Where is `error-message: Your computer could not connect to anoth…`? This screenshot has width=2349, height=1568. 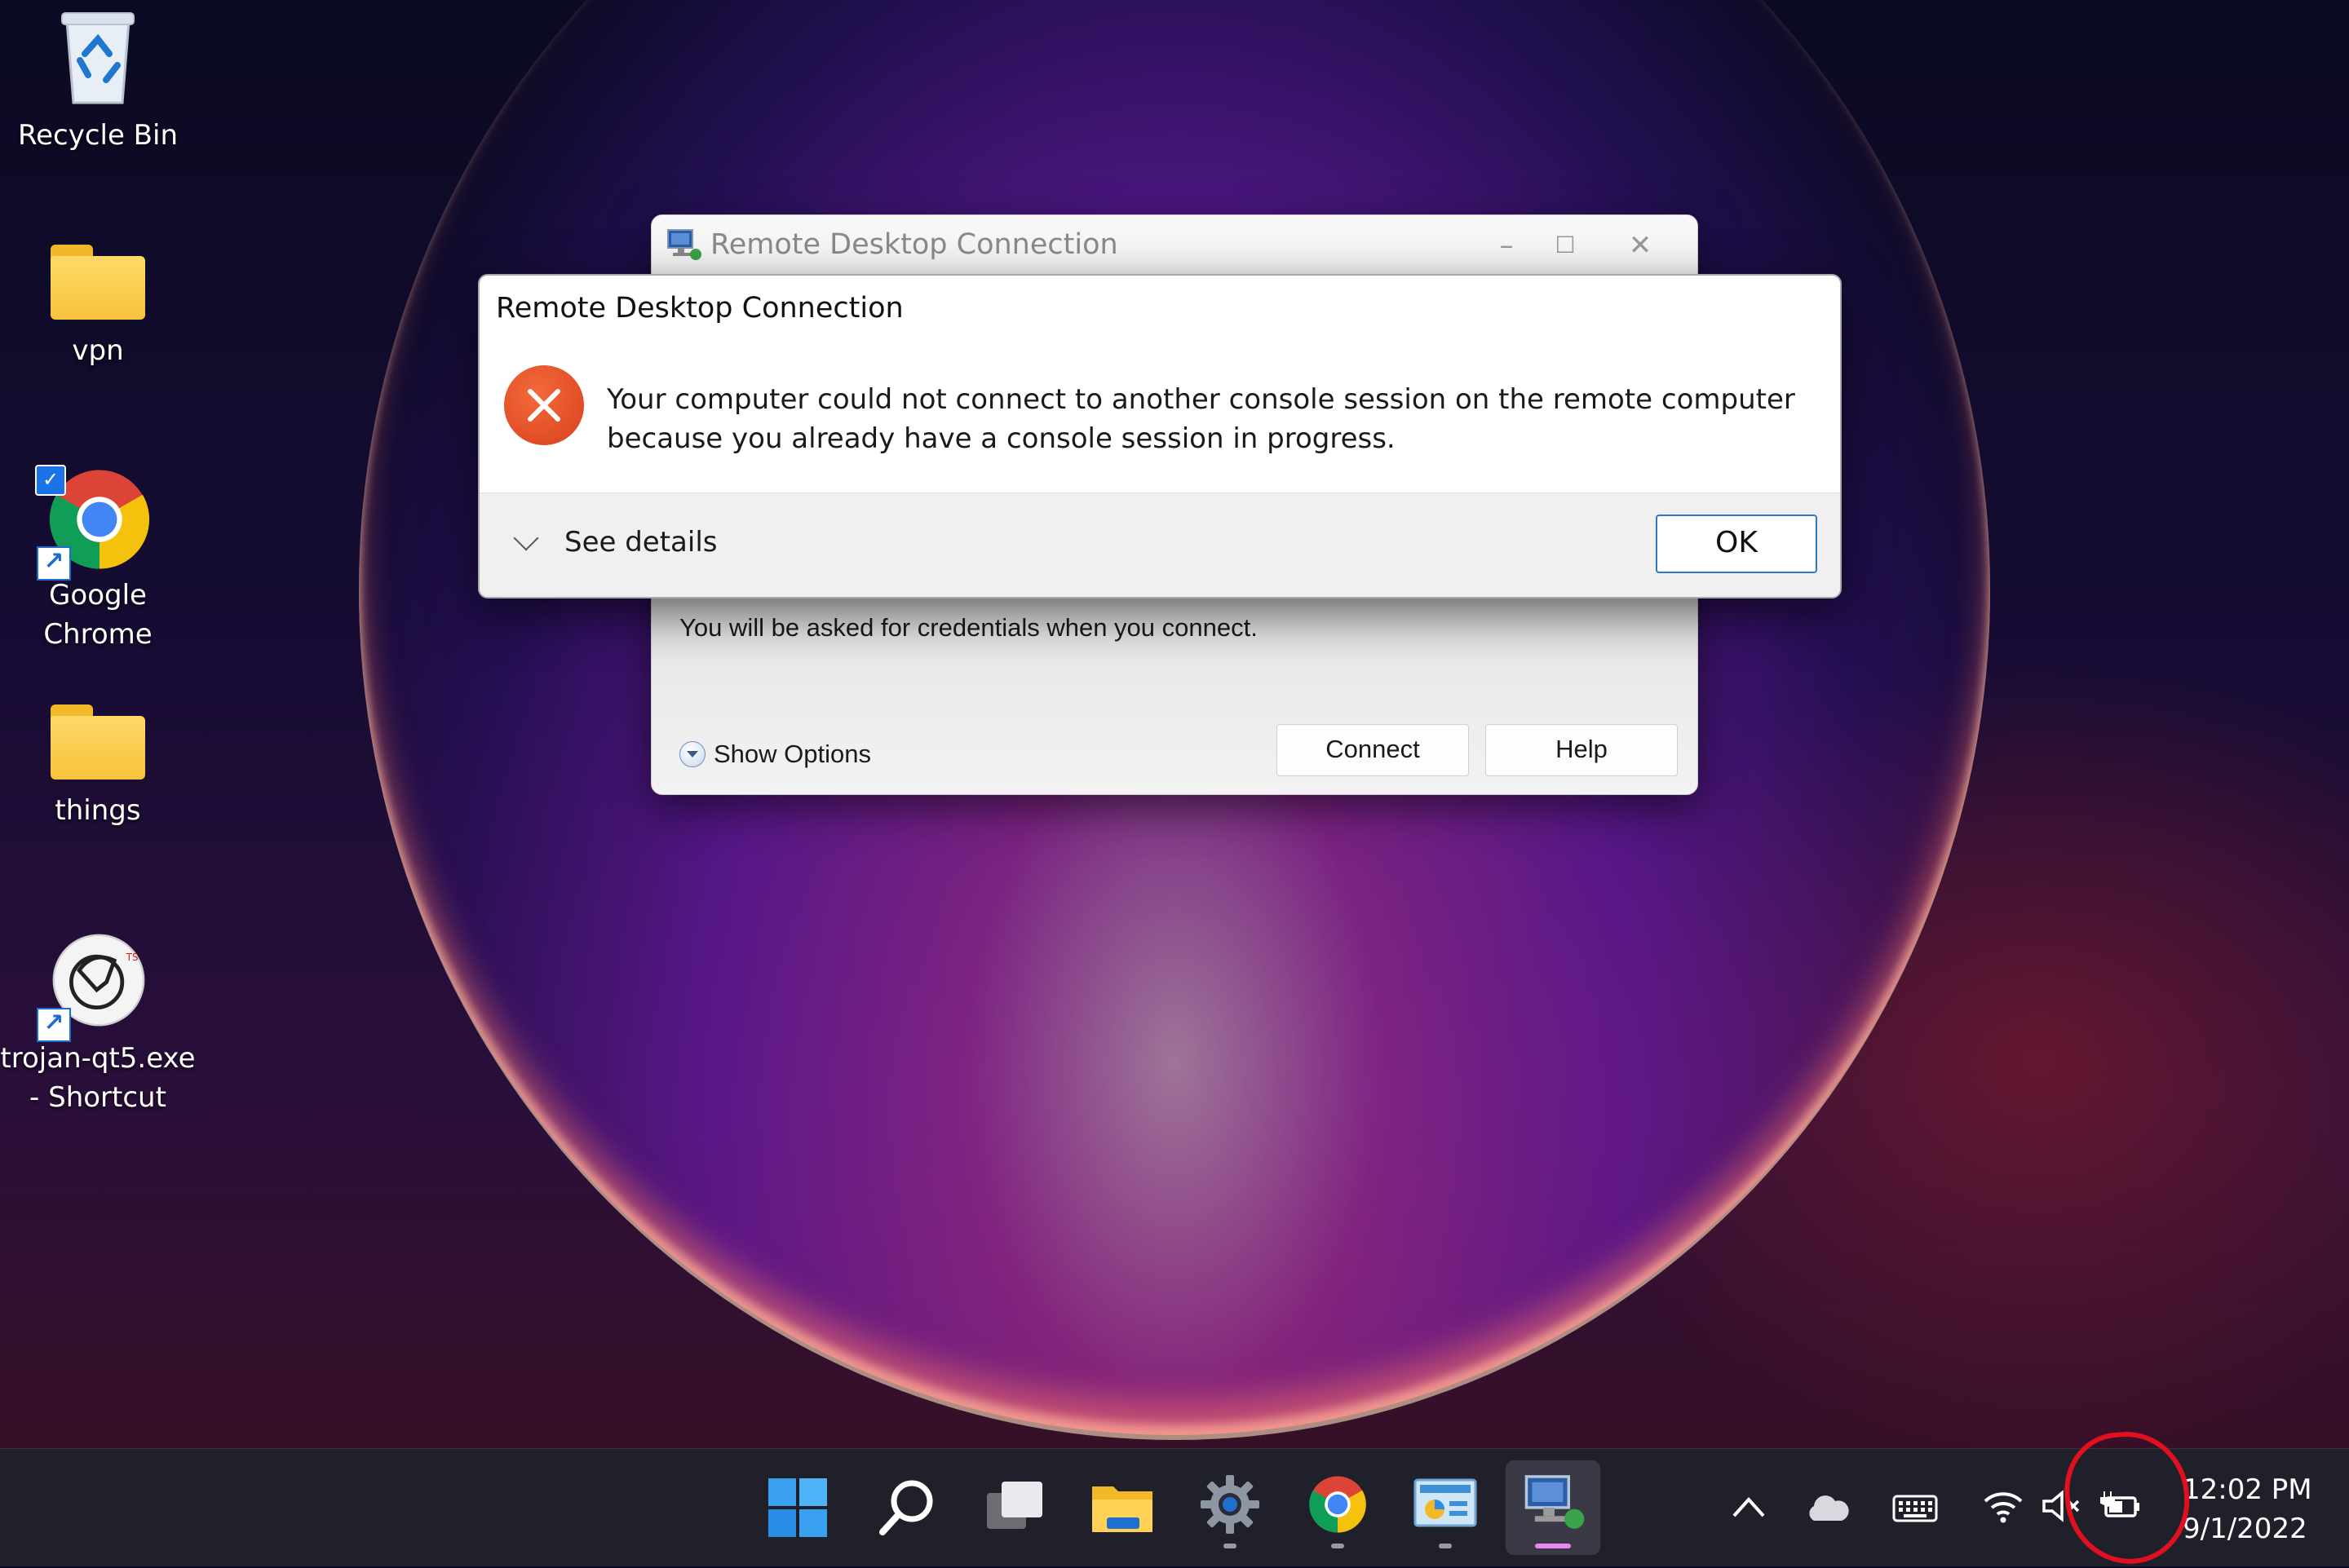 error-message: Your computer could not connect to anoth… is located at coordinates (1210, 419).